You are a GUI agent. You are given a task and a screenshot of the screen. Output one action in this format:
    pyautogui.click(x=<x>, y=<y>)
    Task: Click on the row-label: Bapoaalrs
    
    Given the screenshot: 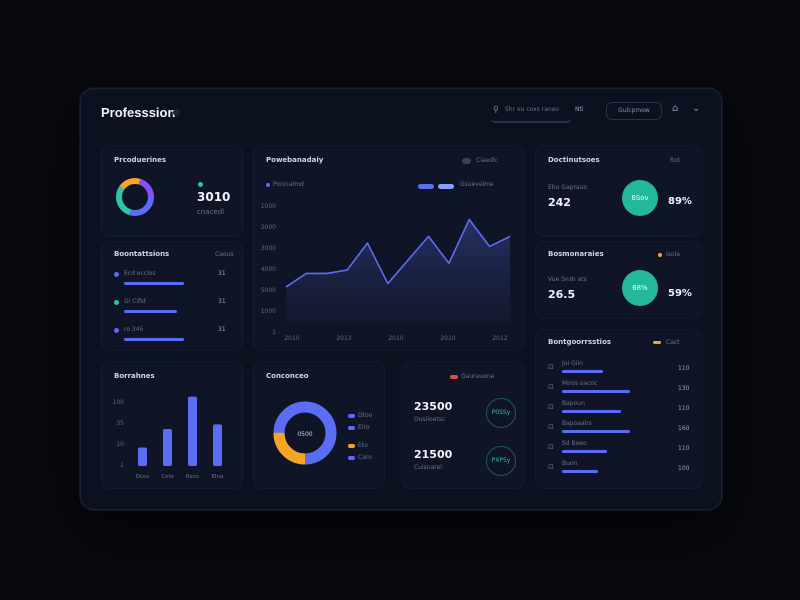 What is the action you would take?
    pyautogui.click(x=577, y=423)
    